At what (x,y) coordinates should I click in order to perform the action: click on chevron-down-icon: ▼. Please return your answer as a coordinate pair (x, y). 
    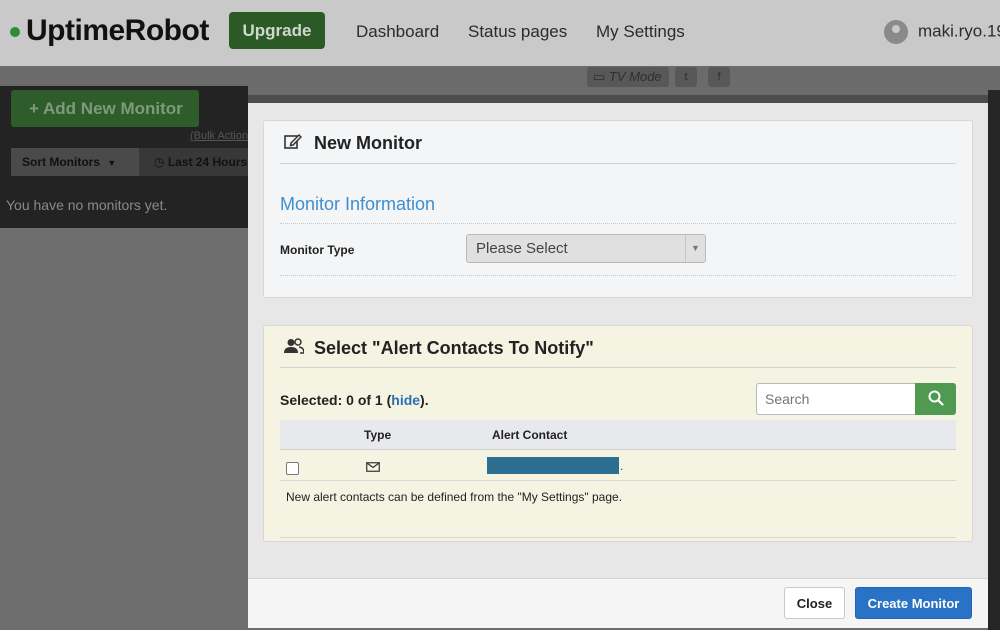
    Looking at the image, I should click on (695, 248).